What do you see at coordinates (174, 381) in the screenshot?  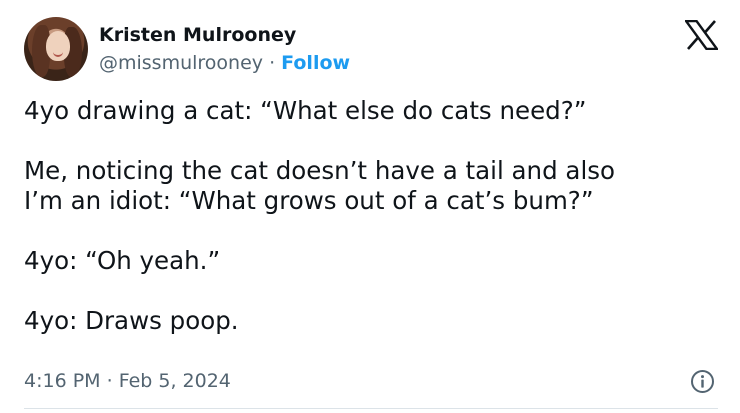 I see `tweet-date: Feb 5, 2024` at bounding box center [174, 381].